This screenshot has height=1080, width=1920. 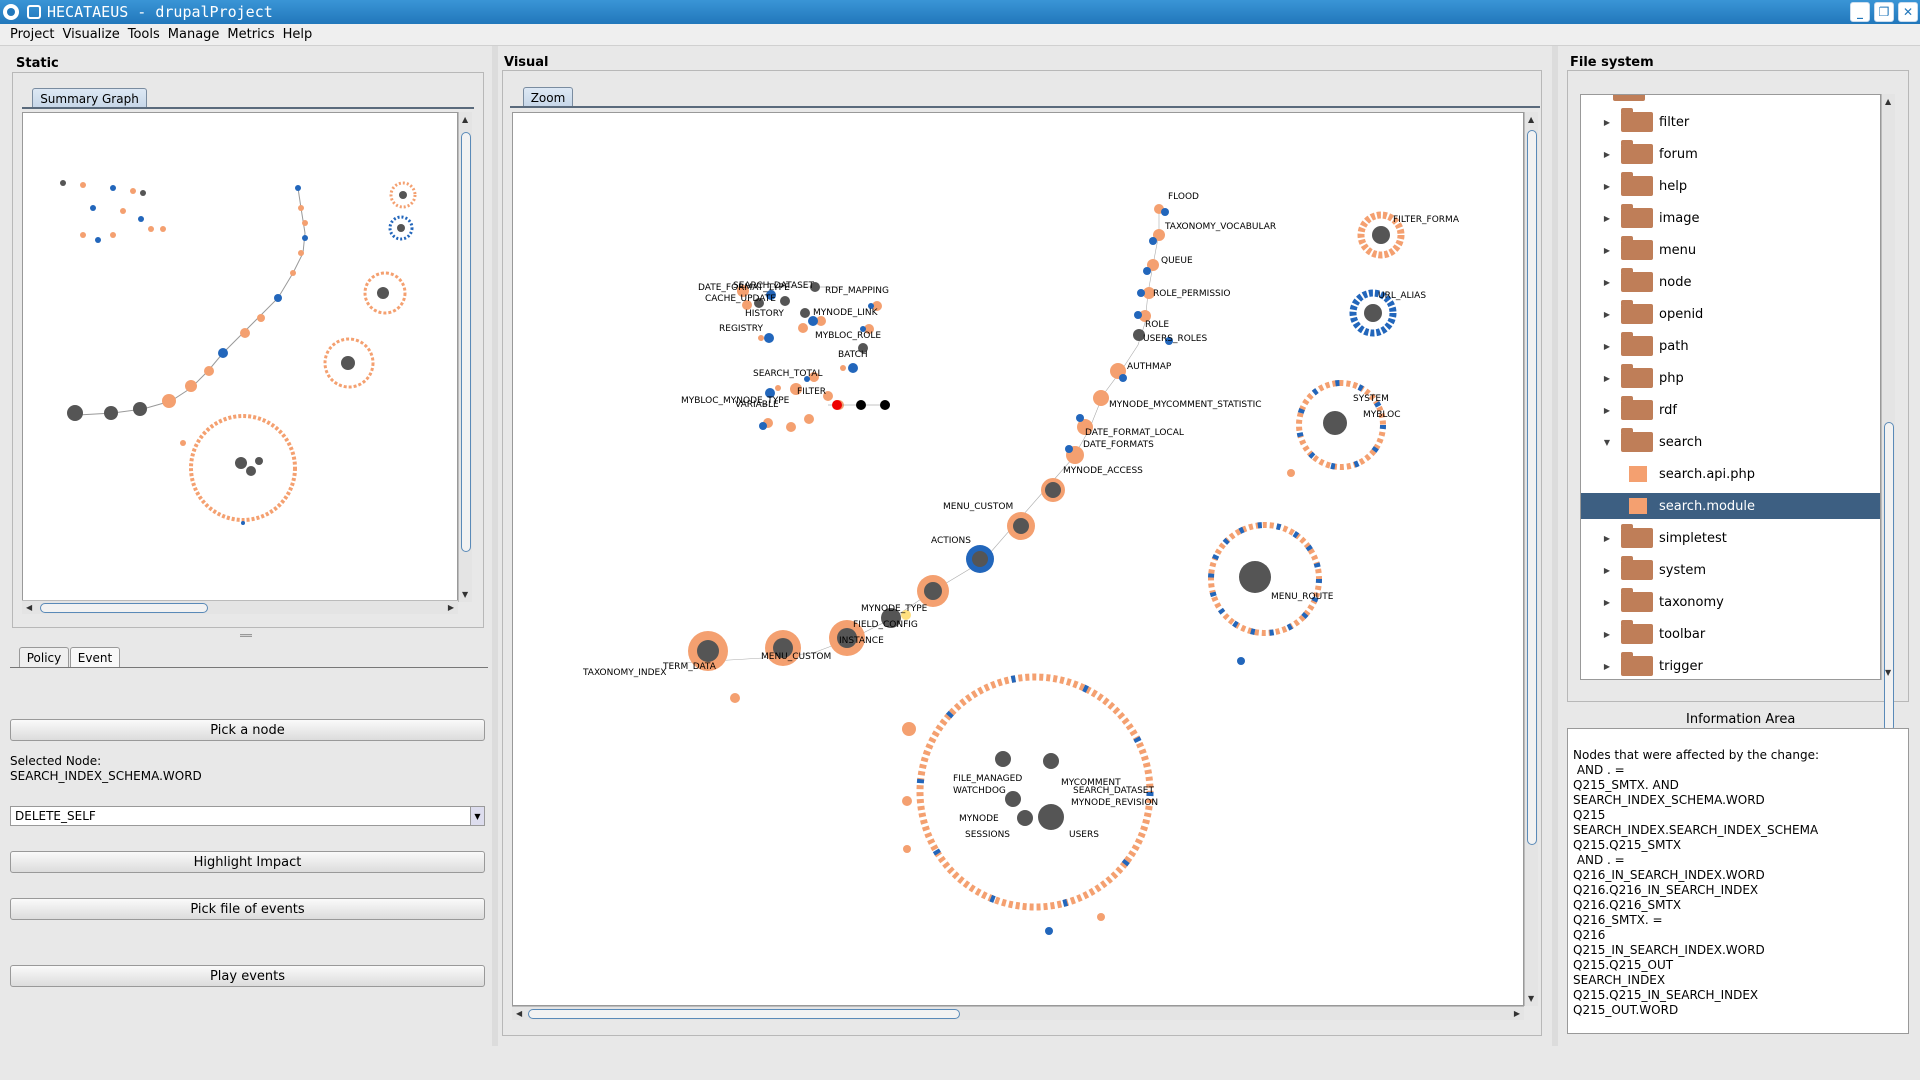 What do you see at coordinates (1730, 665) in the screenshot?
I see `tree-item-trigger: ▶ trigger` at bounding box center [1730, 665].